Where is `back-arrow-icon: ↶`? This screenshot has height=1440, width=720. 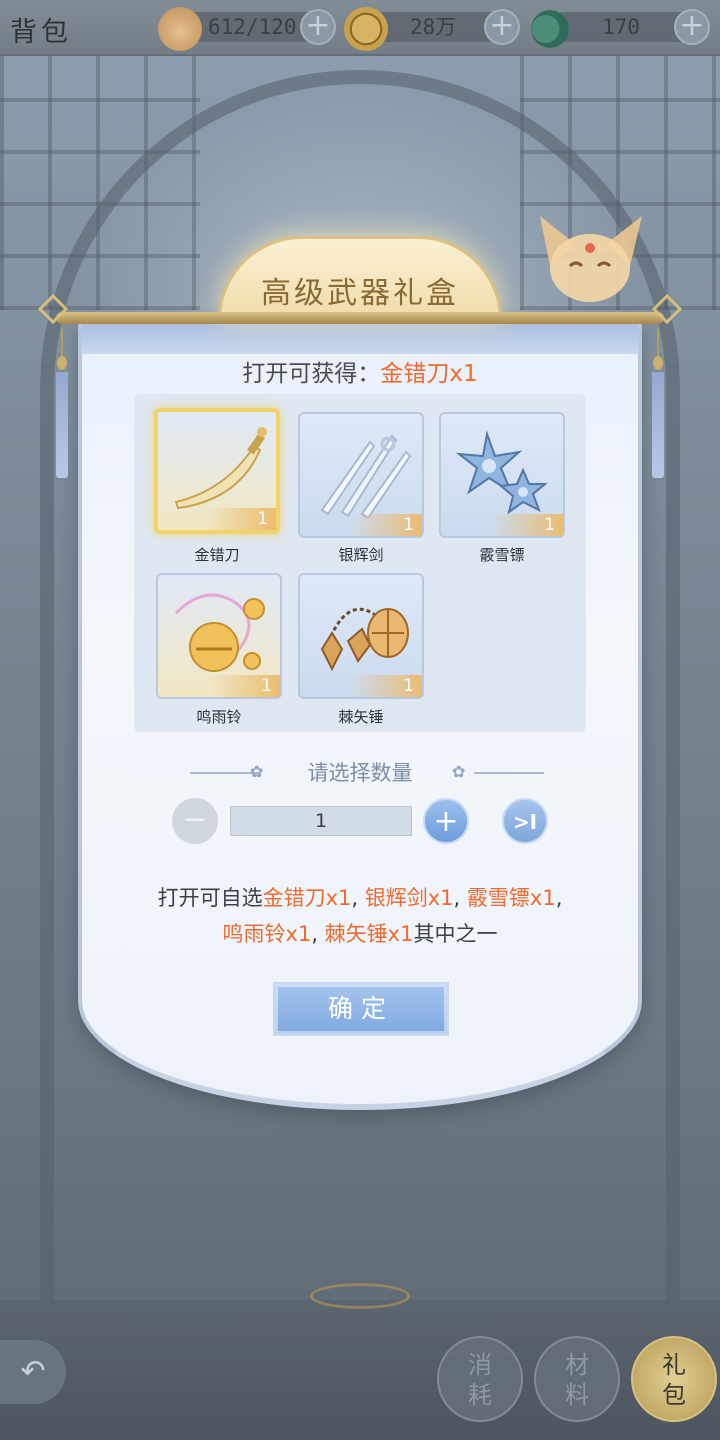
back-arrow-icon: ↶ is located at coordinates (33, 1372).